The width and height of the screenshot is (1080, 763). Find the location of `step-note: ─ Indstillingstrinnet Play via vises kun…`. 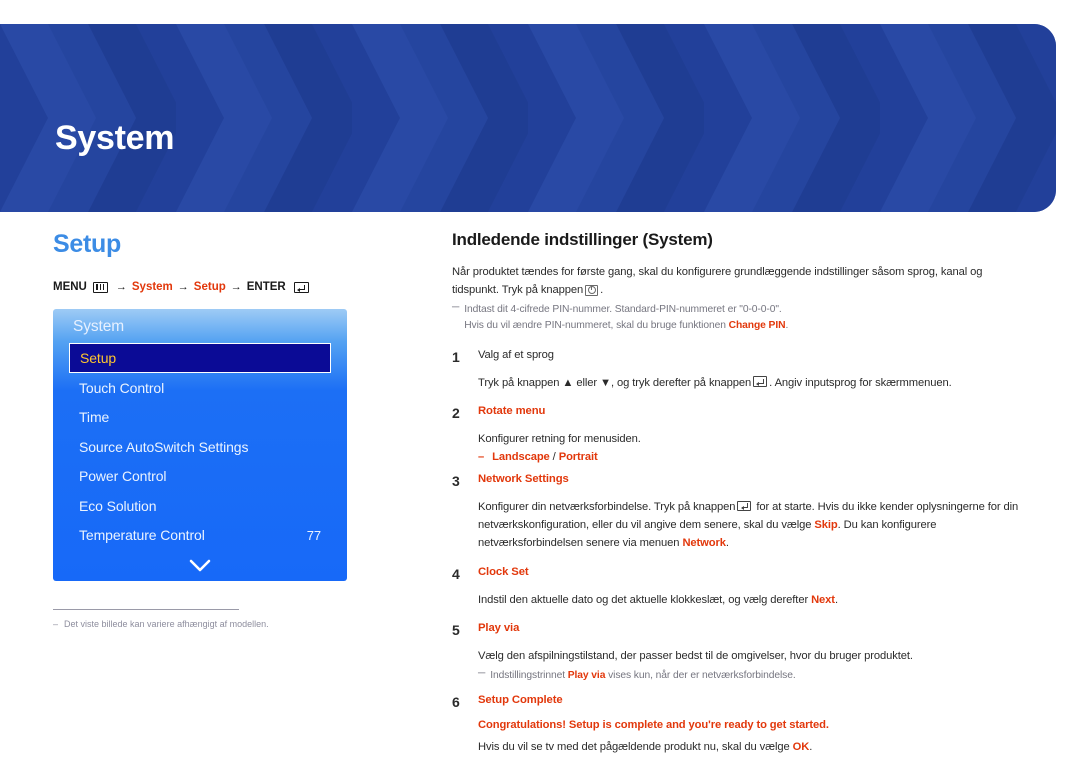

step-note: ─ Indstillingstrinnet Play via vises kun… is located at coordinates (750, 676).